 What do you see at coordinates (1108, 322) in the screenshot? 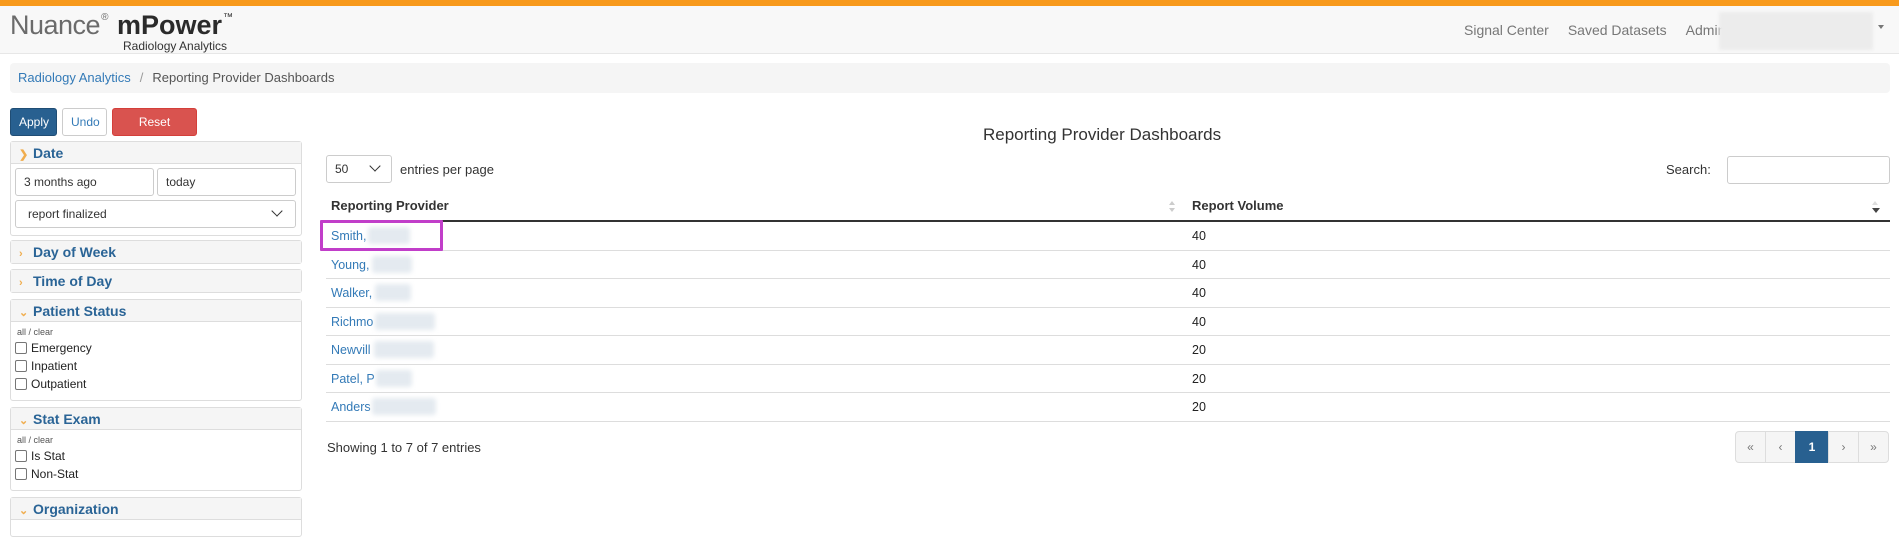
I see `table-row: Richmo 40` at bounding box center [1108, 322].